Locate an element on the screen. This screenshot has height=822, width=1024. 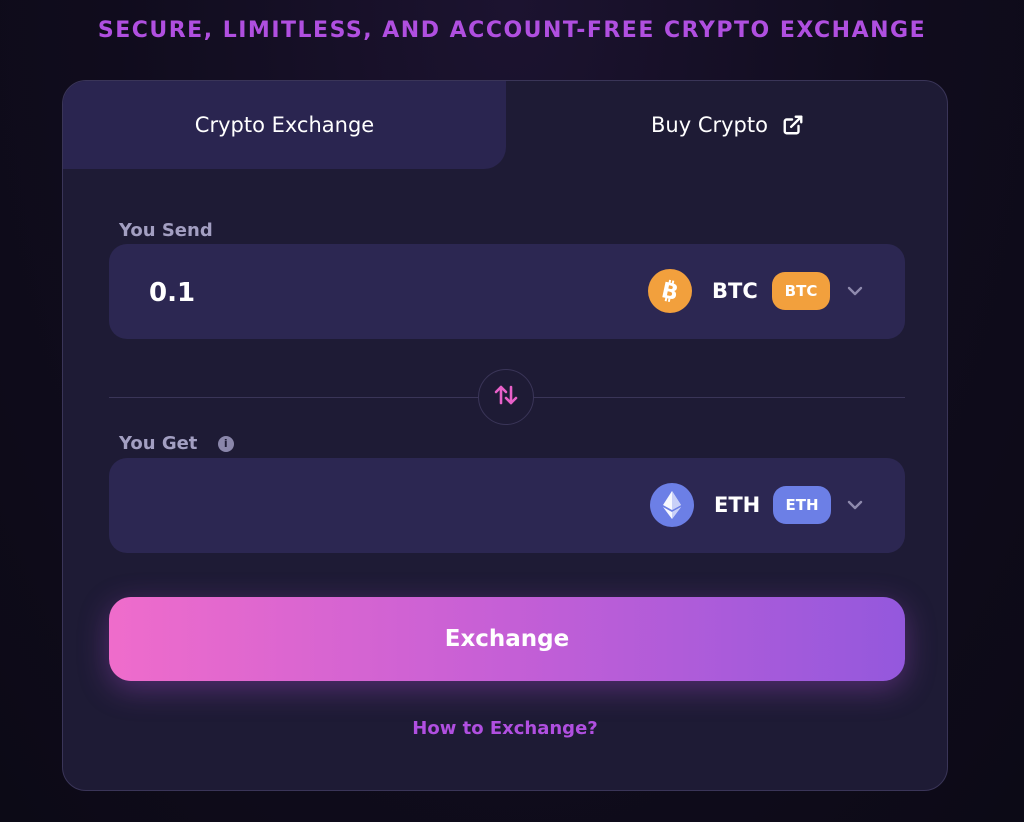
send-field: B BTC BTC is located at coordinates (507, 292).